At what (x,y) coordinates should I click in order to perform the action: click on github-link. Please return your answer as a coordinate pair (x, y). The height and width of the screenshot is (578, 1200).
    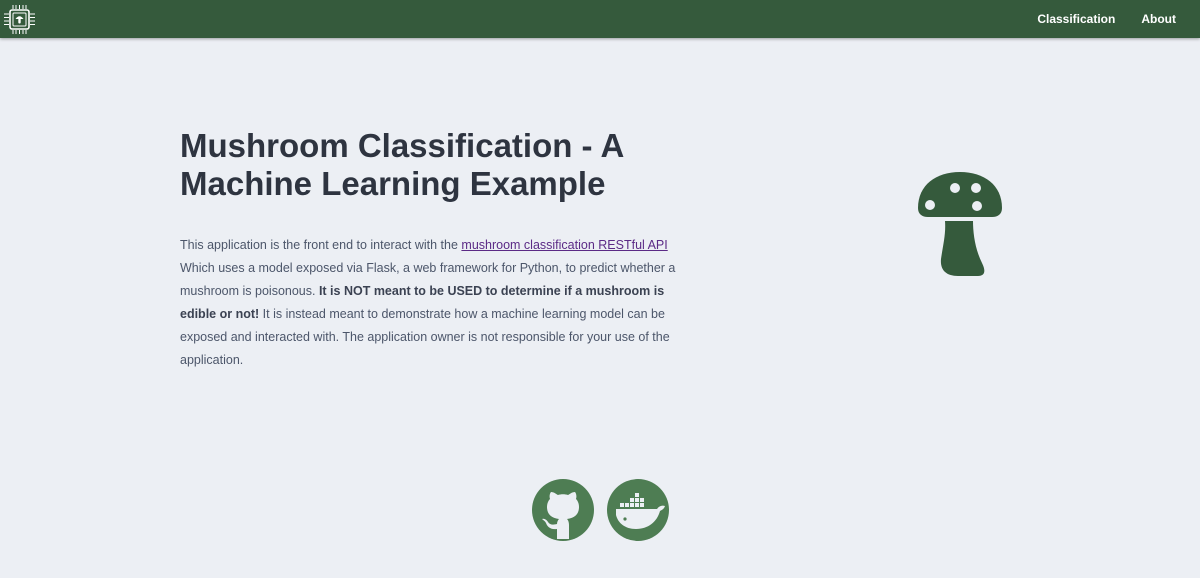
    Looking at the image, I should click on (563, 510).